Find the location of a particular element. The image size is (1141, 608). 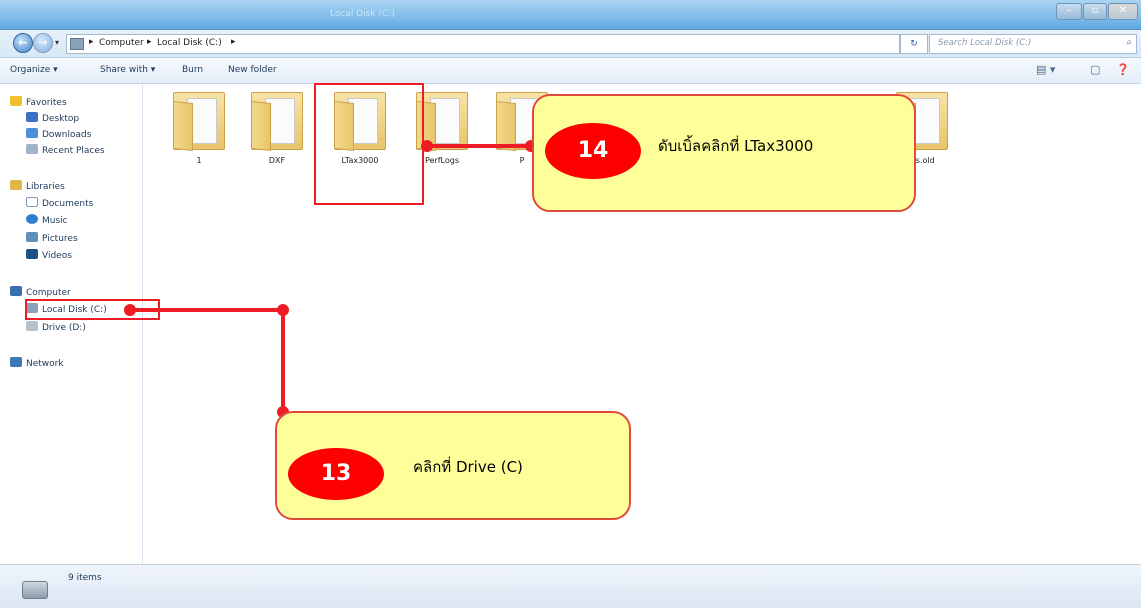

nav-libraries: Libraries is located at coordinates (37, 187).